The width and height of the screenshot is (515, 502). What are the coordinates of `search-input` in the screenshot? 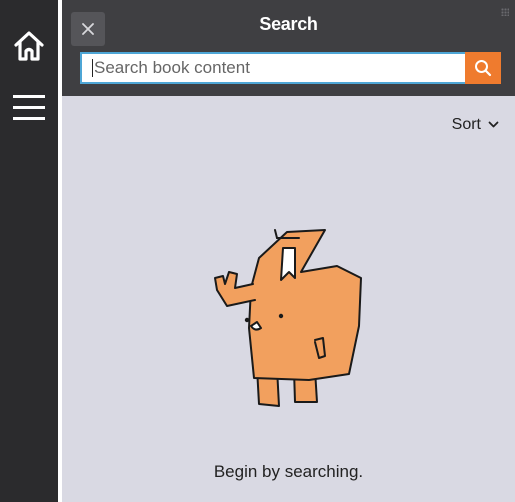 It's located at (278, 68).